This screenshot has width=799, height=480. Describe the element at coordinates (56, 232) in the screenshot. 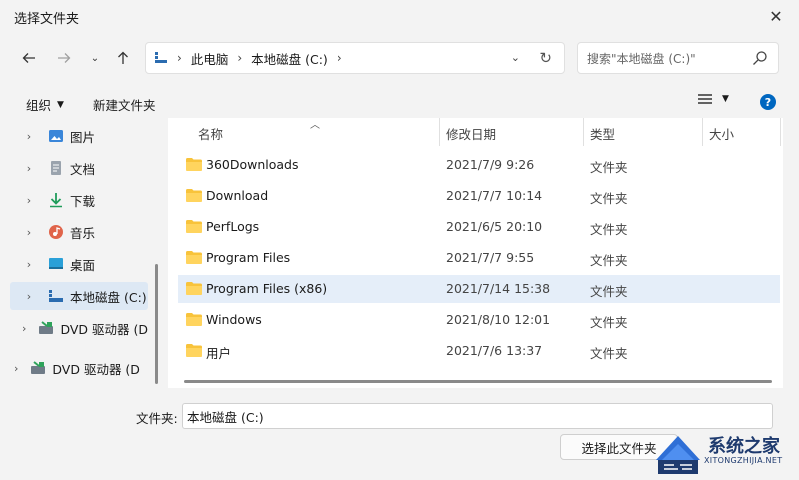

I see `music-icon` at that location.